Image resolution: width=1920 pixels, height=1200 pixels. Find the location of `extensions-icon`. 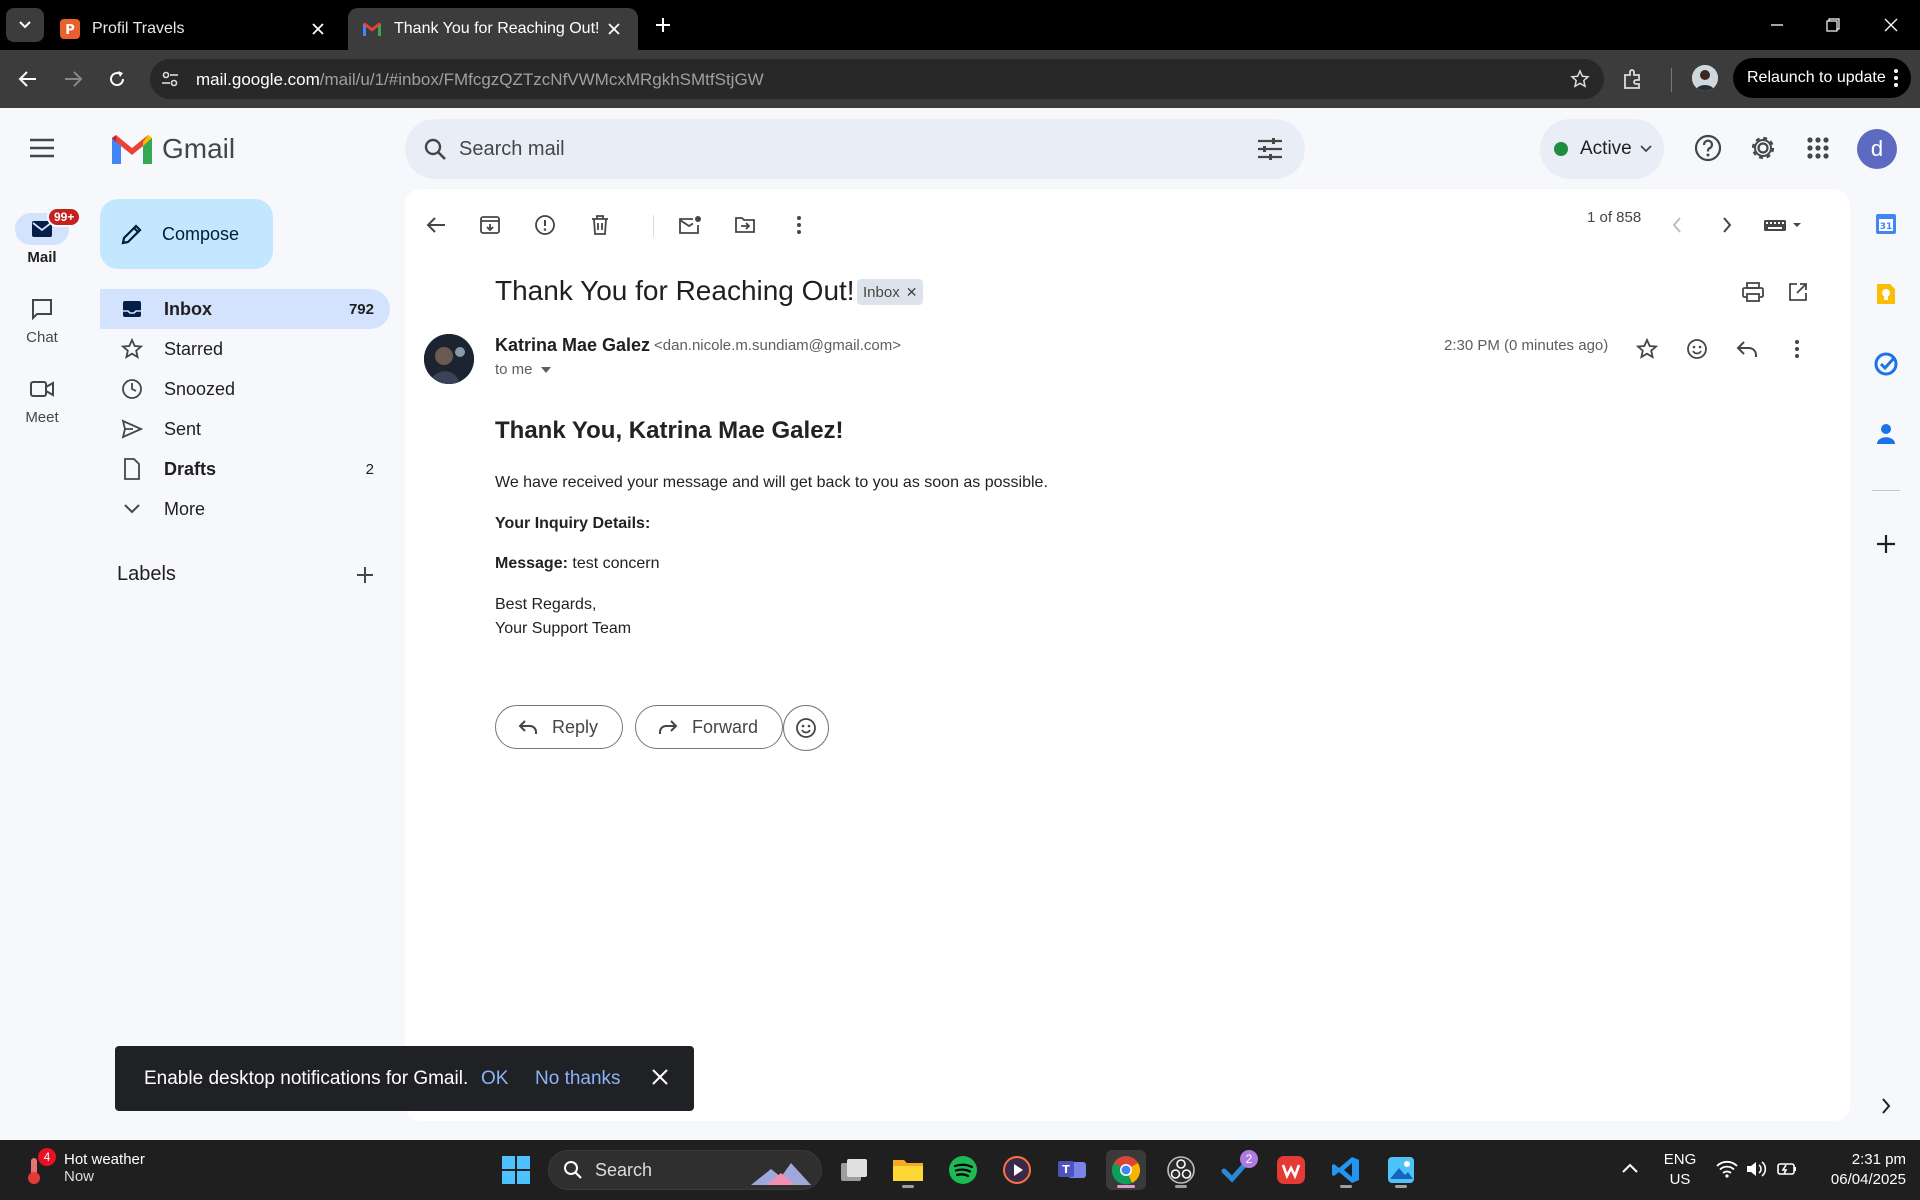

extensions-icon is located at coordinates (1633, 79).